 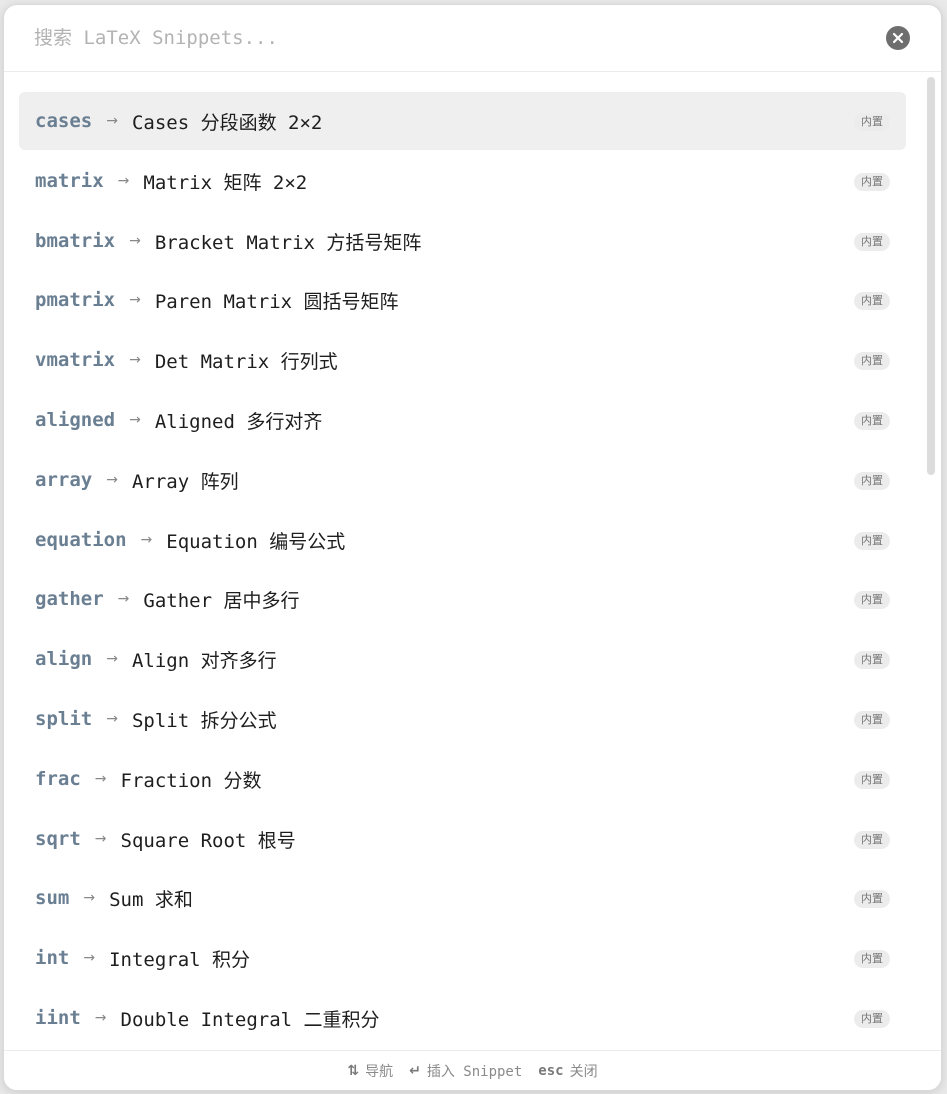 What do you see at coordinates (256, 541) in the screenshot?
I see `snippet-description: Equation 编号公式` at bounding box center [256, 541].